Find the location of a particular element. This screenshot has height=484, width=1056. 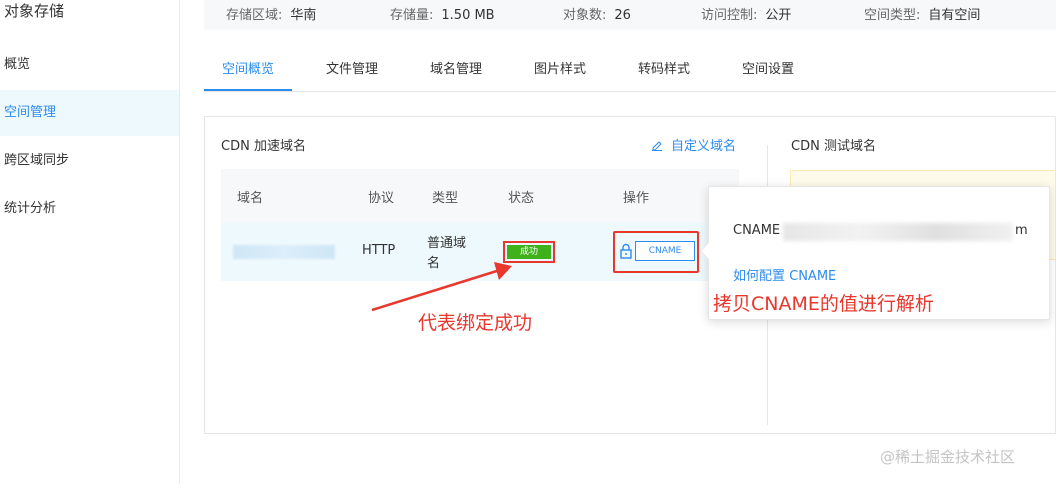

cname-label: CNAME is located at coordinates (757, 230).